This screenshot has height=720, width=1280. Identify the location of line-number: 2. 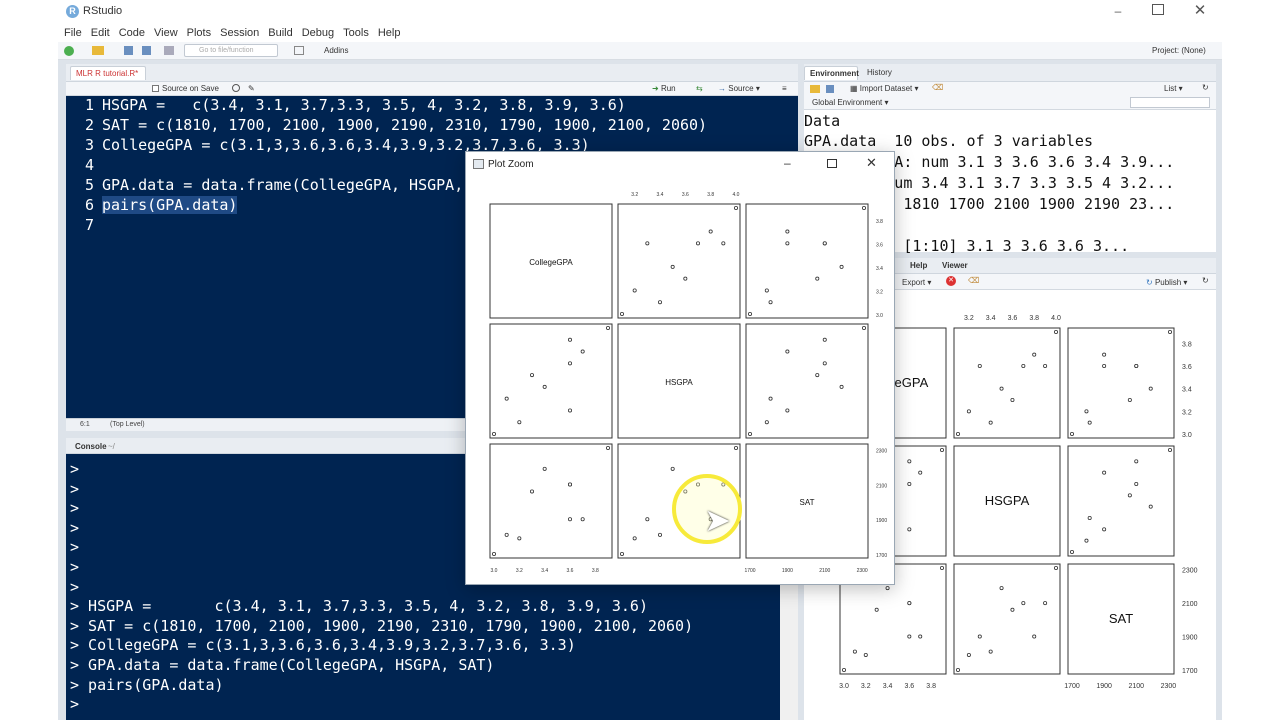
(89, 125).